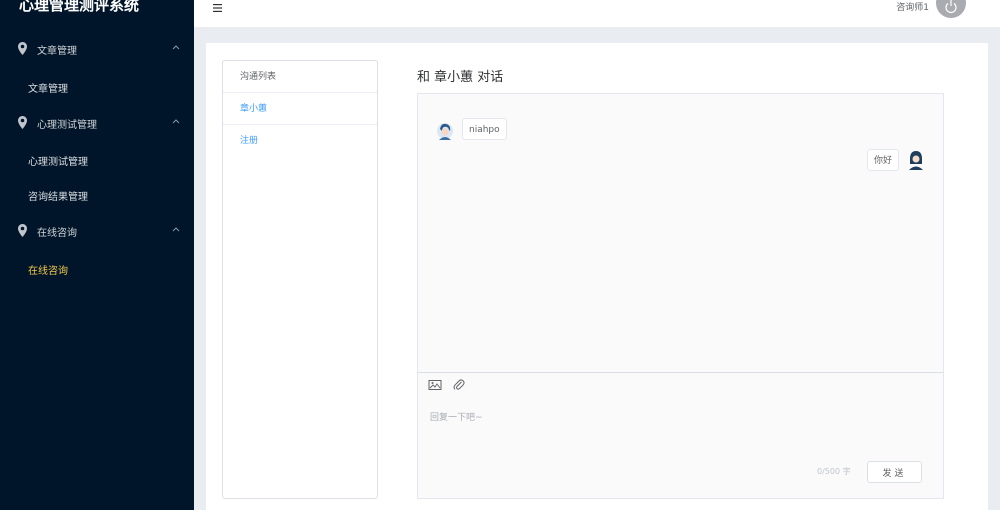 The width and height of the screenshot is (1000, 510). What do you see at coordinates (97, 231) in the screenshot?
I see `menu-group-online-consult: 在线咨询` at bounding box center [97, 231].